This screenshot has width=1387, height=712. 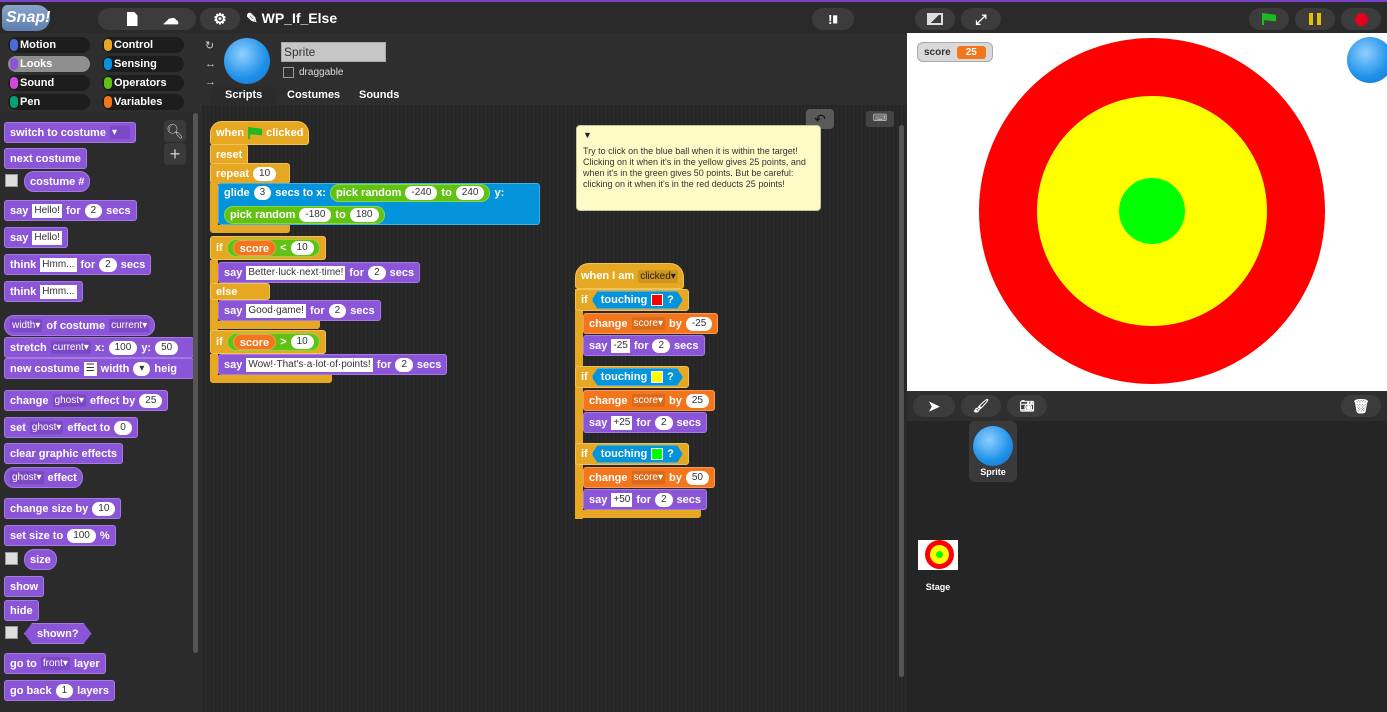 What do you see at coordinates (268, 342) in the screenshot?
I see `block-if-wow: if score >10` at bounding box center [268, 342].